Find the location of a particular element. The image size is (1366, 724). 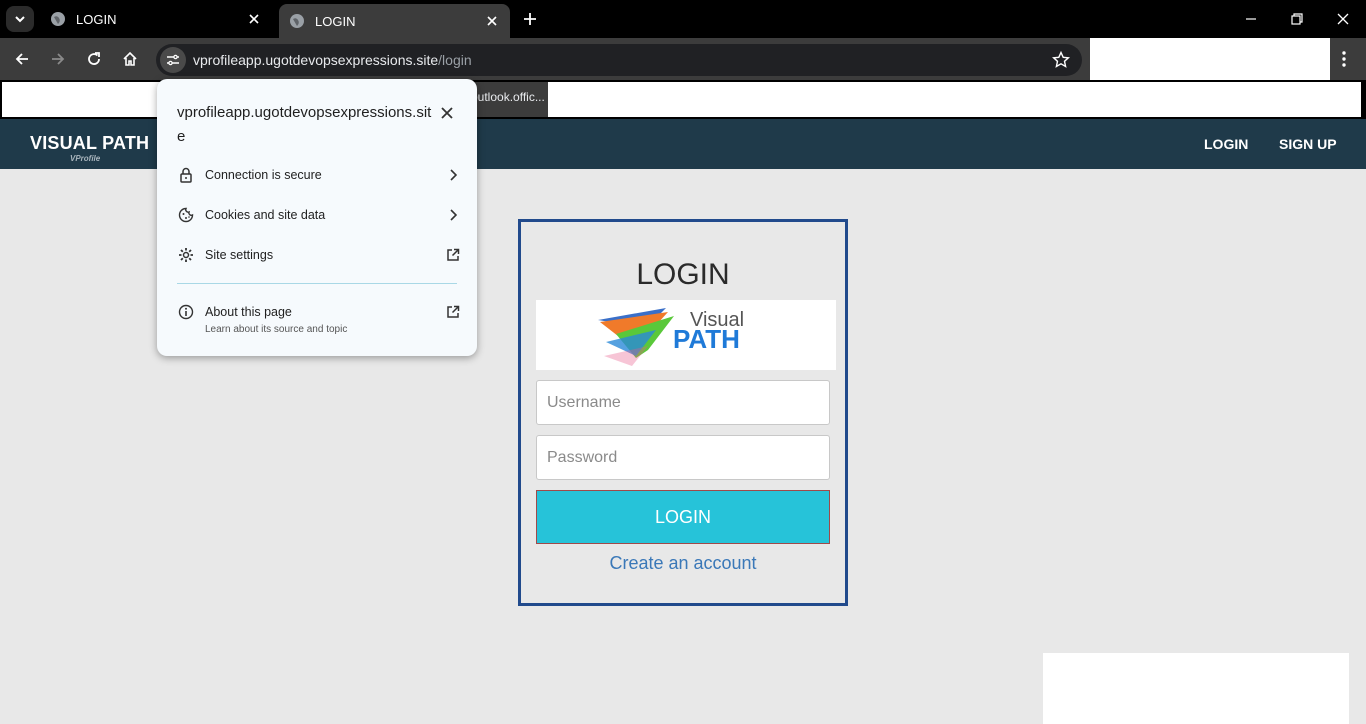

minimize-button is located at coordinates (1251, 19).